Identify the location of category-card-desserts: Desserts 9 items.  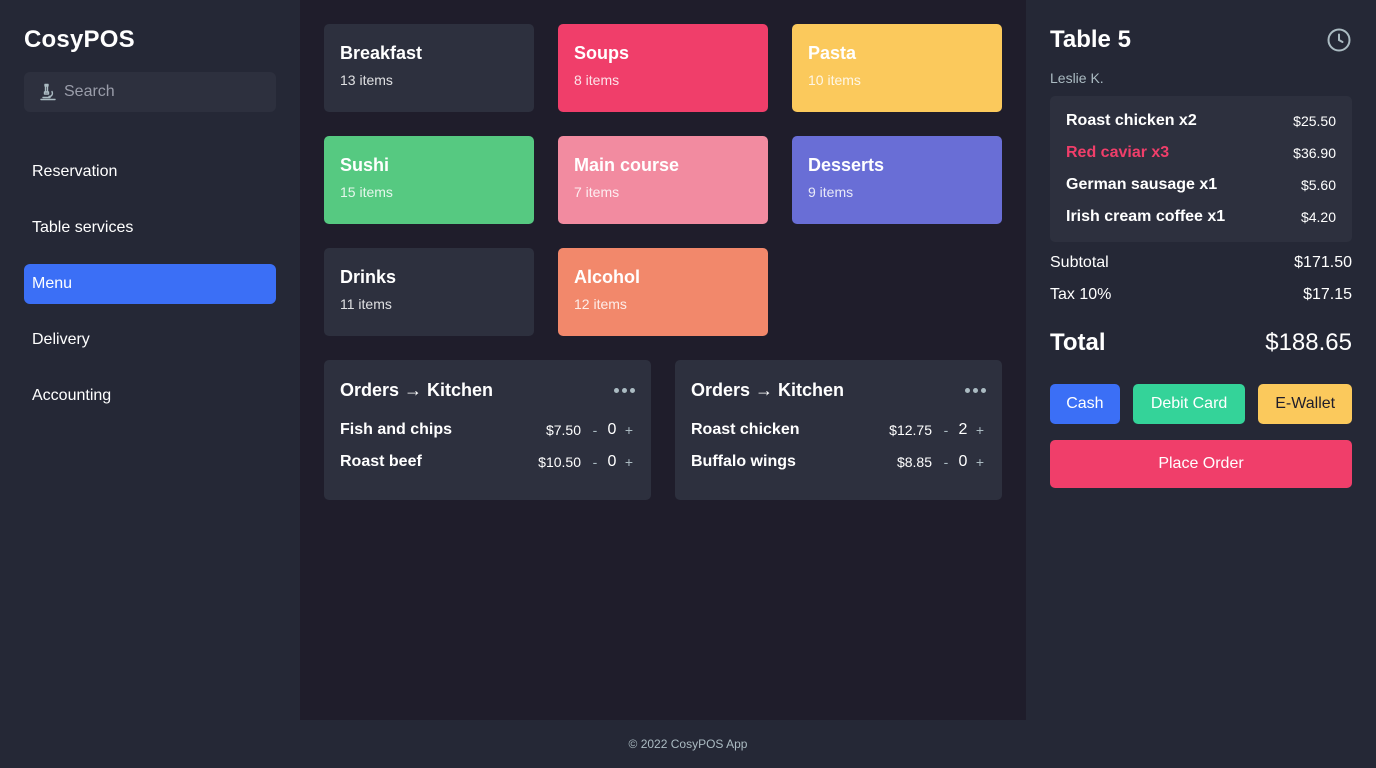
(897, 180).